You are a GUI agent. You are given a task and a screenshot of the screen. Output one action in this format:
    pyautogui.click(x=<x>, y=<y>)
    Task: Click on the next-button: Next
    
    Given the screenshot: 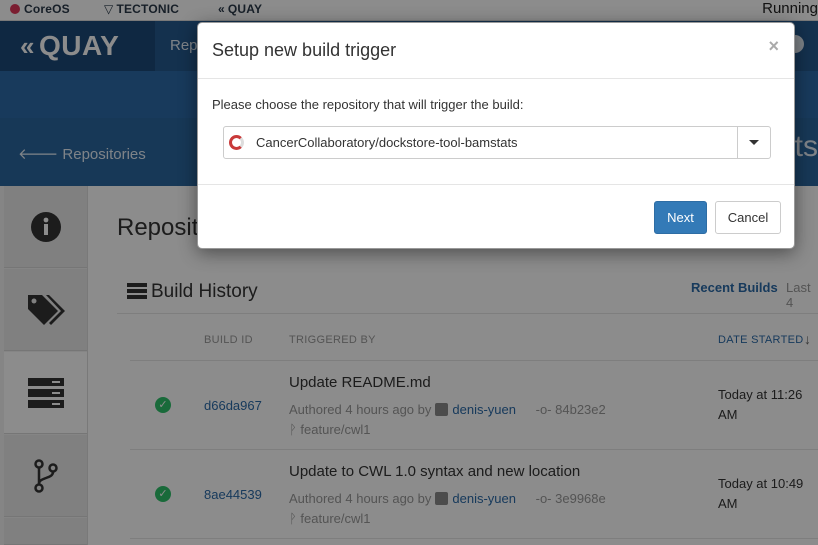 What is the action you would take?
    pyautogui.click(x=680, y=217)
    